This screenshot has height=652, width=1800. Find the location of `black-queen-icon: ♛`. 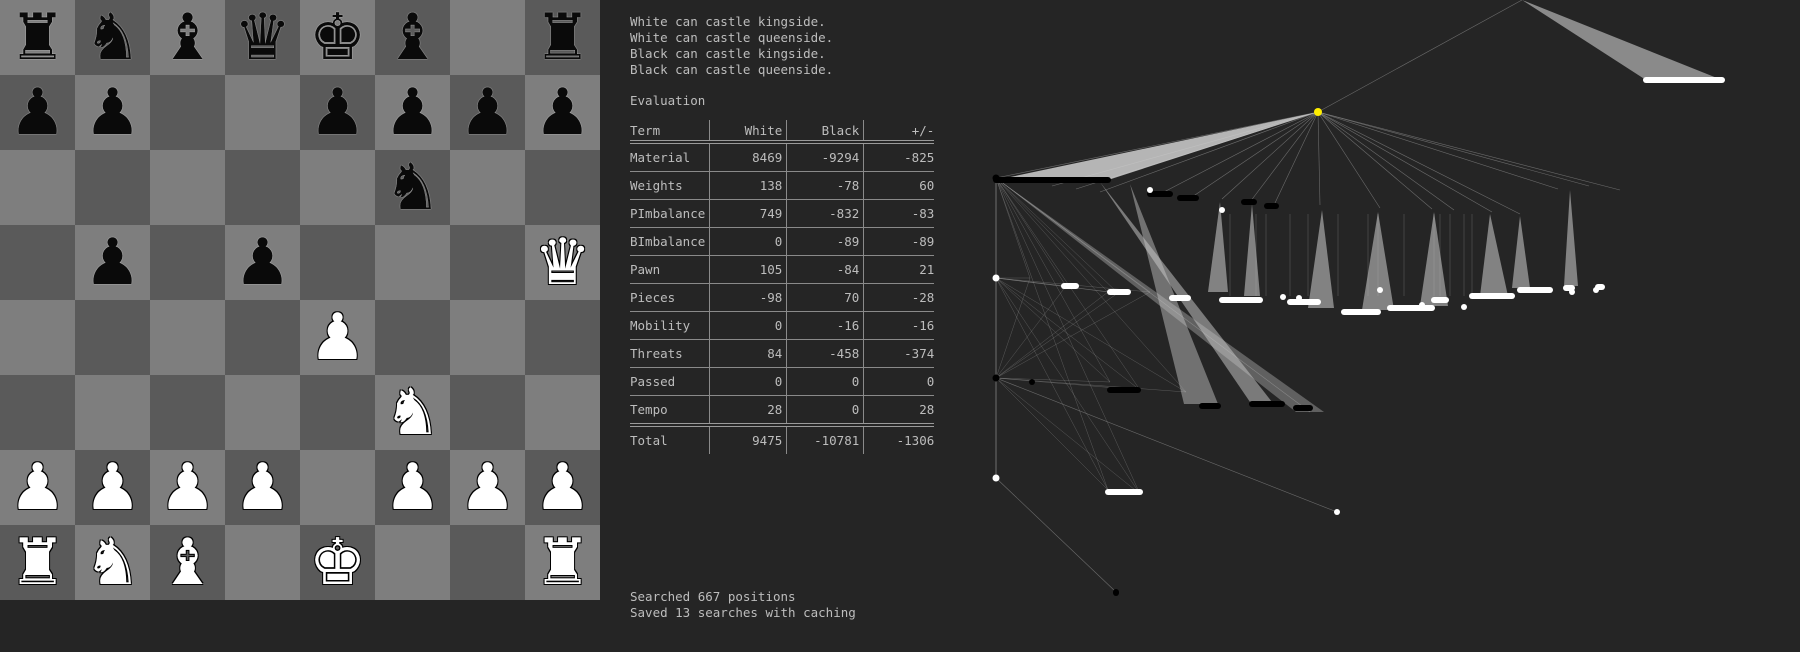

black-queen-icon: ♛ is located at coordinates (262, 38).